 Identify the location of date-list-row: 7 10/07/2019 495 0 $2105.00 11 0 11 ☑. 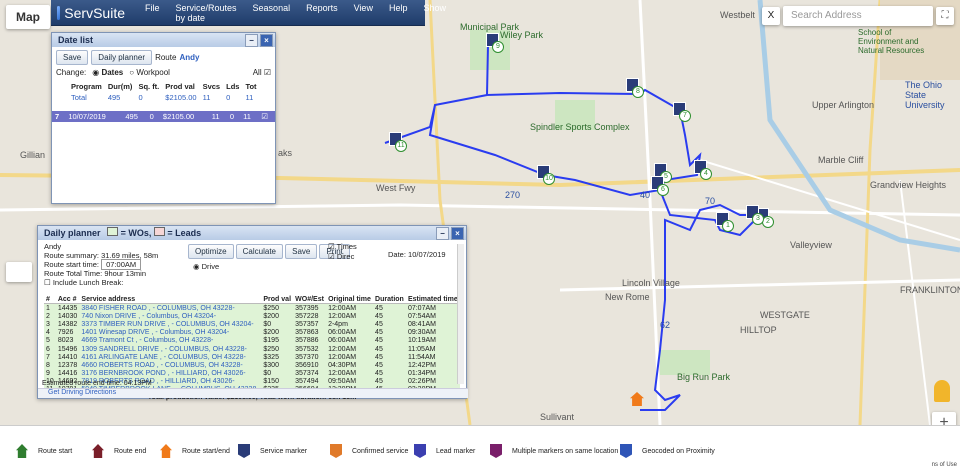
(163, 116).